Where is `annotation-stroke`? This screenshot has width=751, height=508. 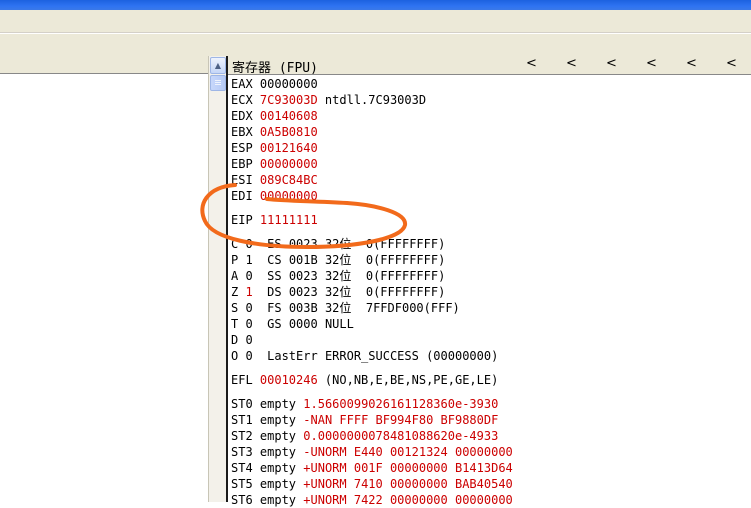 annotation-stroke is located at coordinates (303, 216).